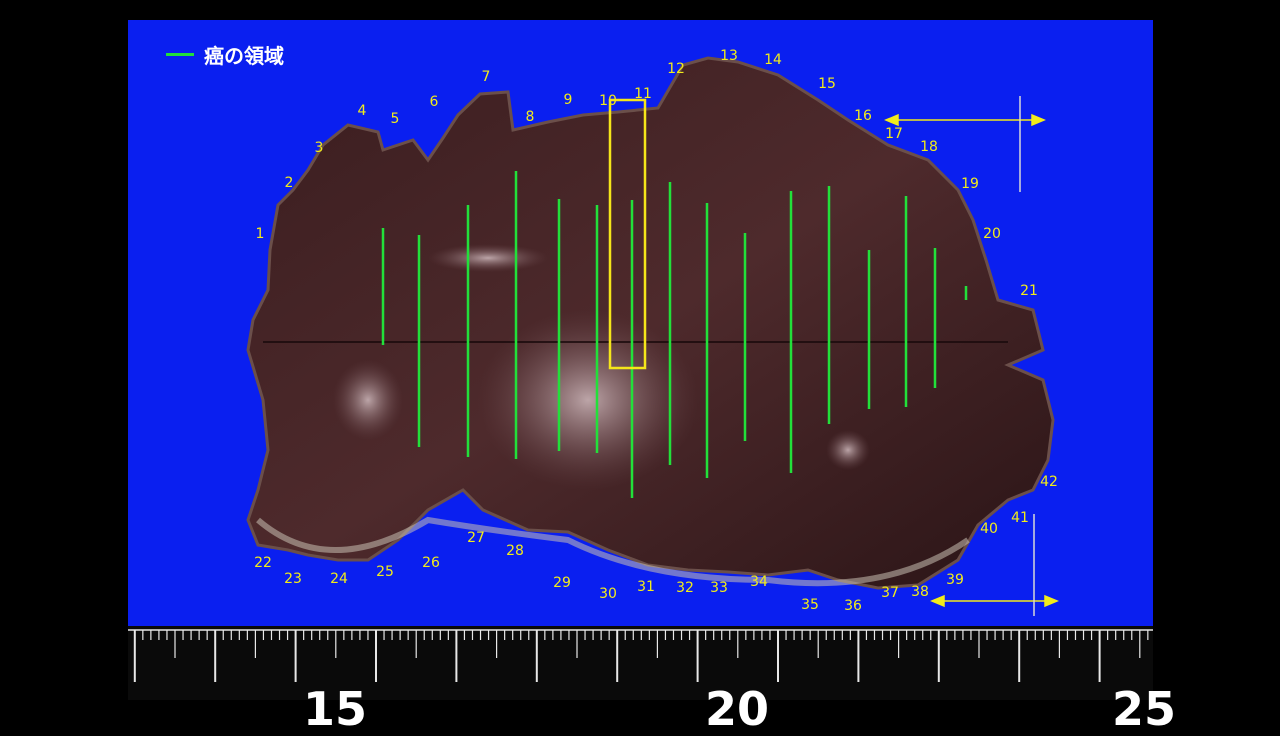  I want to click on section-number: 18, so click(929, 147).